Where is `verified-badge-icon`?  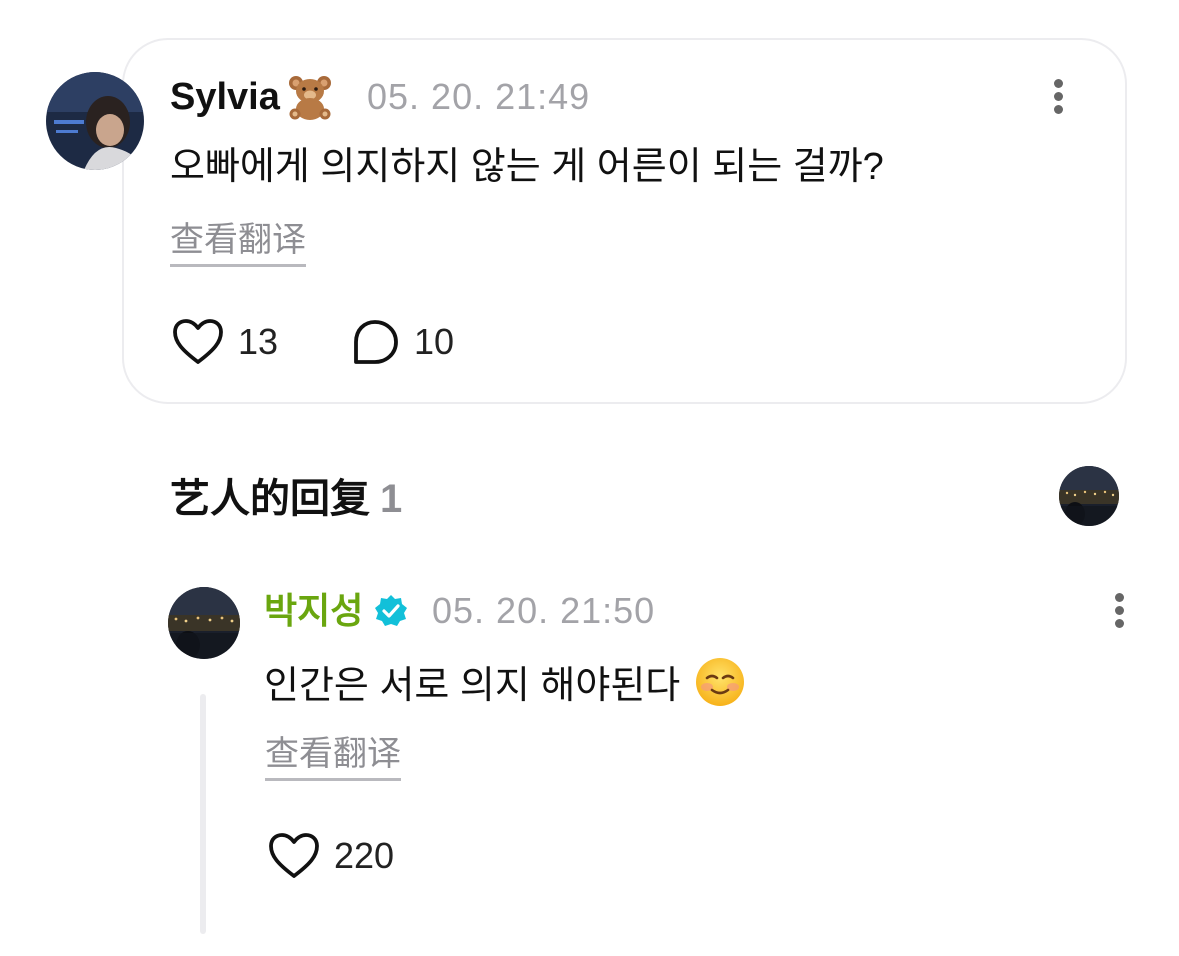
verified-badge-icon is located at coordinates (391, 611).